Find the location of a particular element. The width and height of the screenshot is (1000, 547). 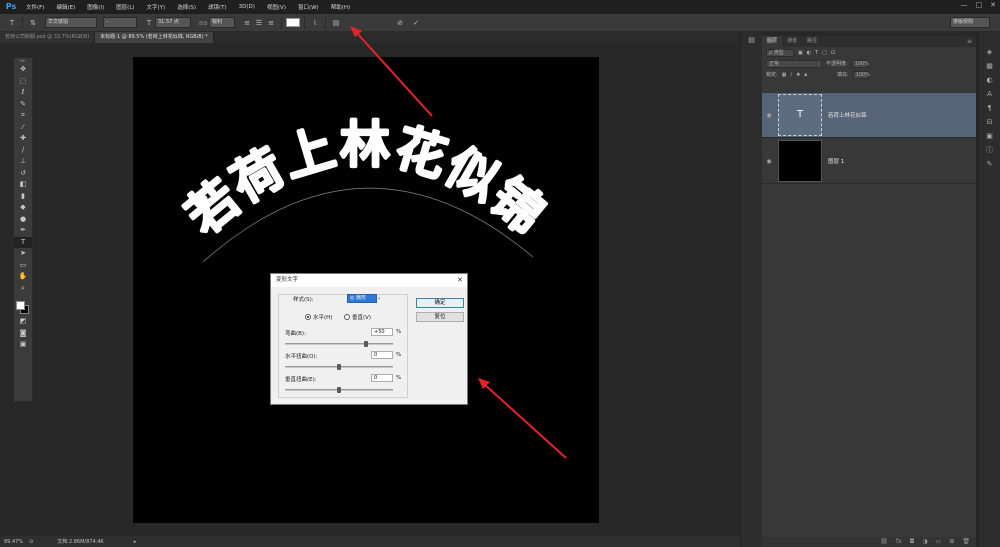

lock-label: 锁定: is located at coordinates (772, 75).